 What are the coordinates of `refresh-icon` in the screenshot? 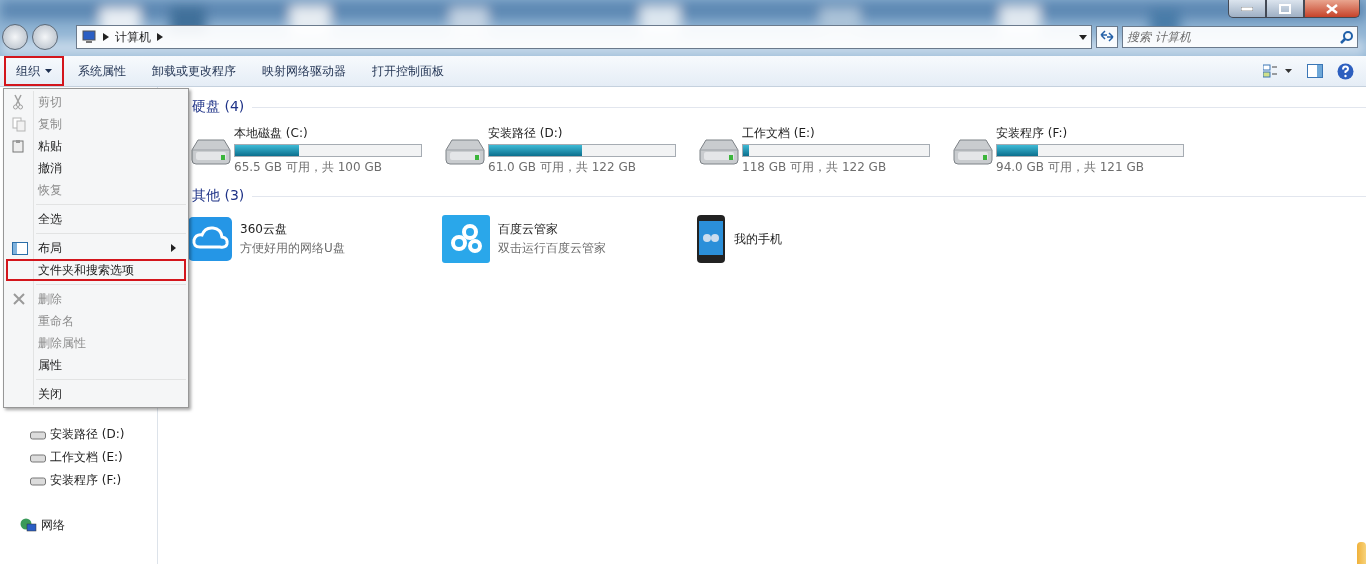 It's located at (1107, 35).